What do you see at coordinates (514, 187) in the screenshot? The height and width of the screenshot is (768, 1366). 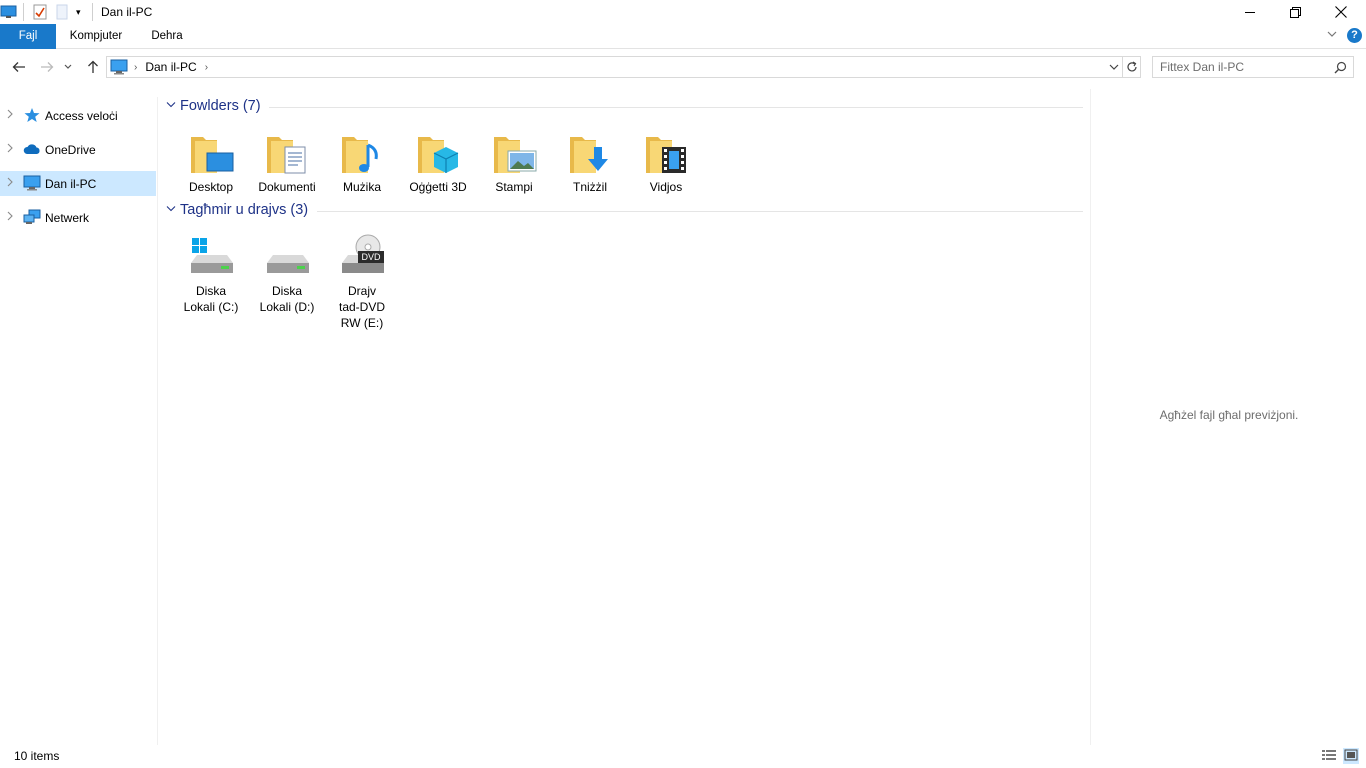 I see `tile-label: Stampi` at bounding box center [514, 187].